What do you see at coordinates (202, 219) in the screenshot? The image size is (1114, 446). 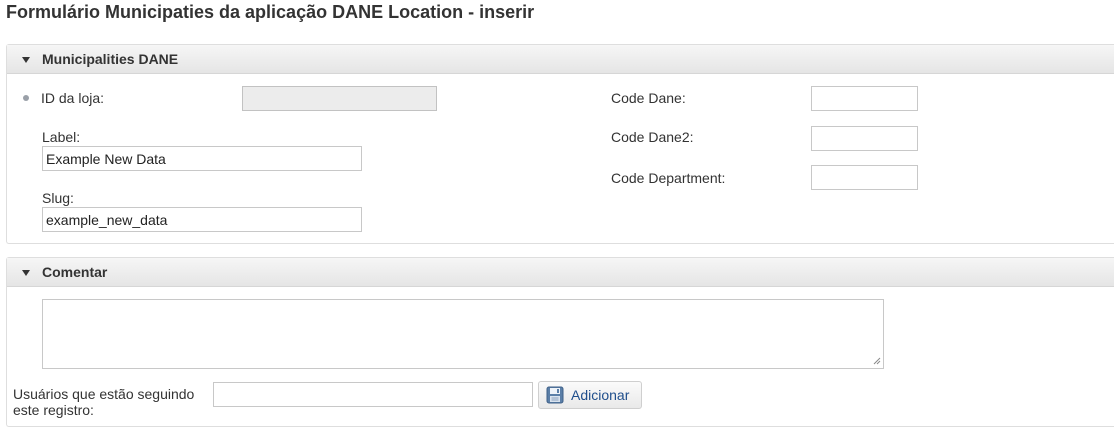 I see `slug-input` at bounding box center [202, 219].